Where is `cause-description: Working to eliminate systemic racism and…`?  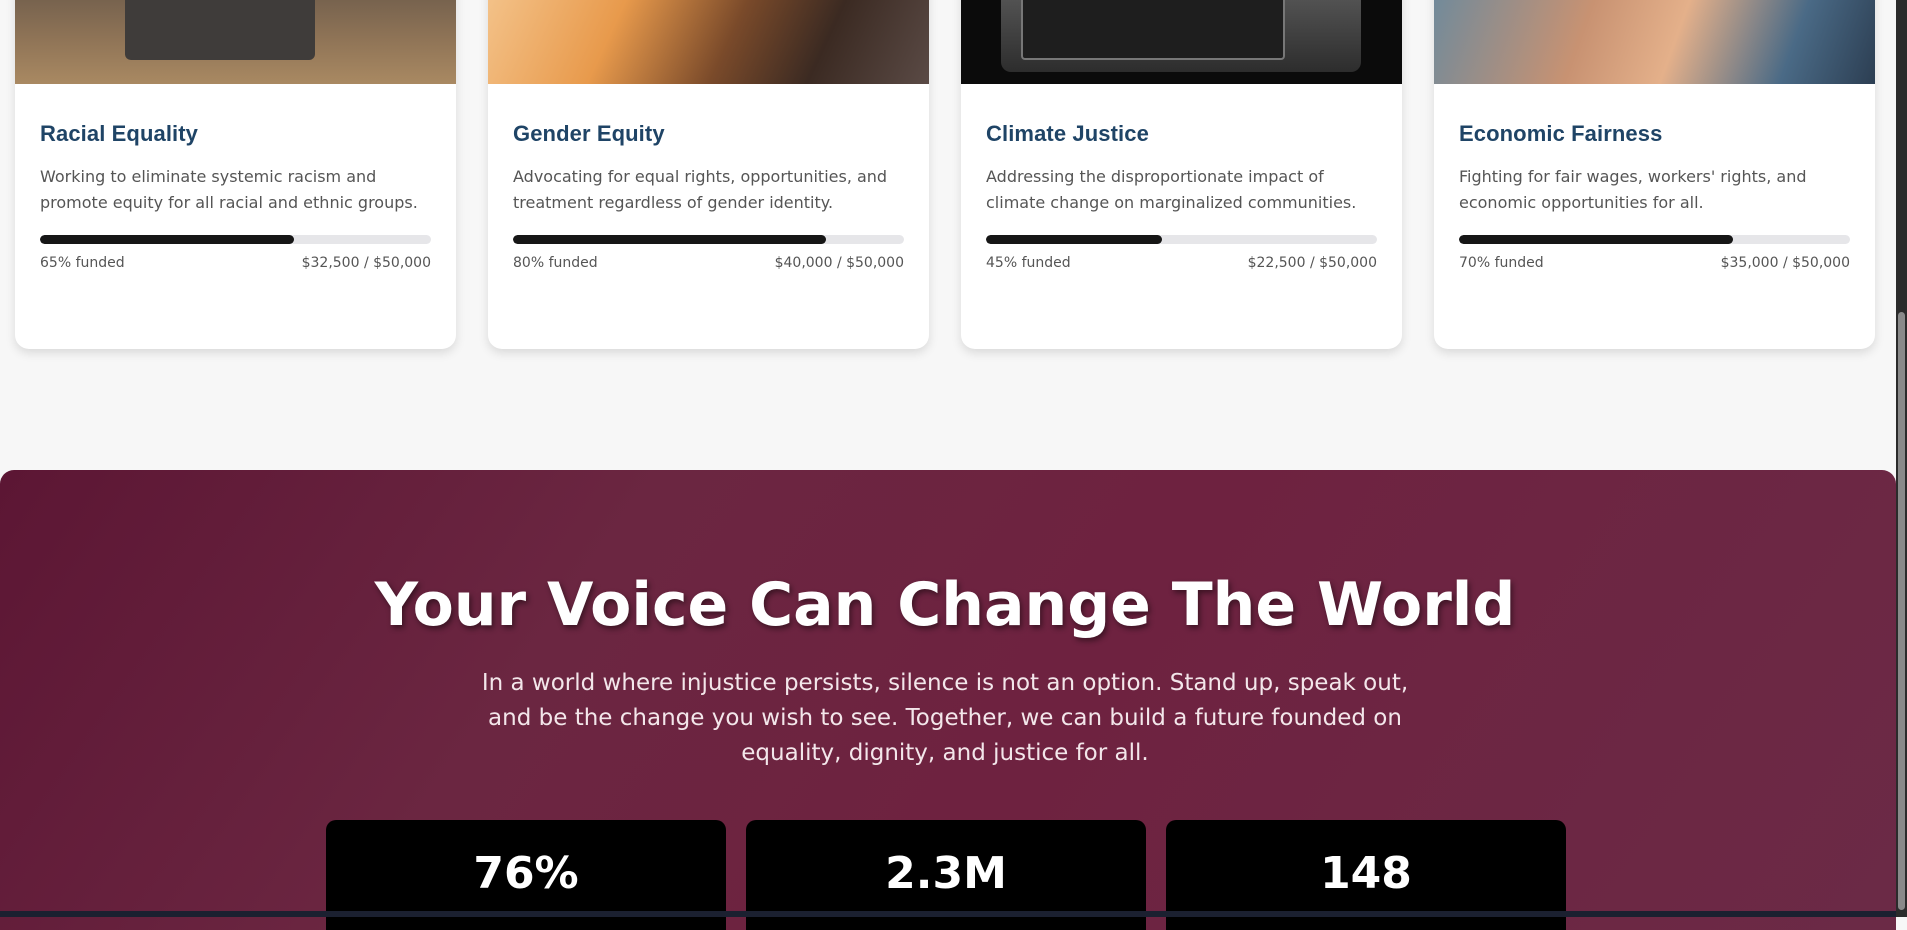
cause-description: Working to eliminate systemic racism and… is located at coordinates (229, 189).